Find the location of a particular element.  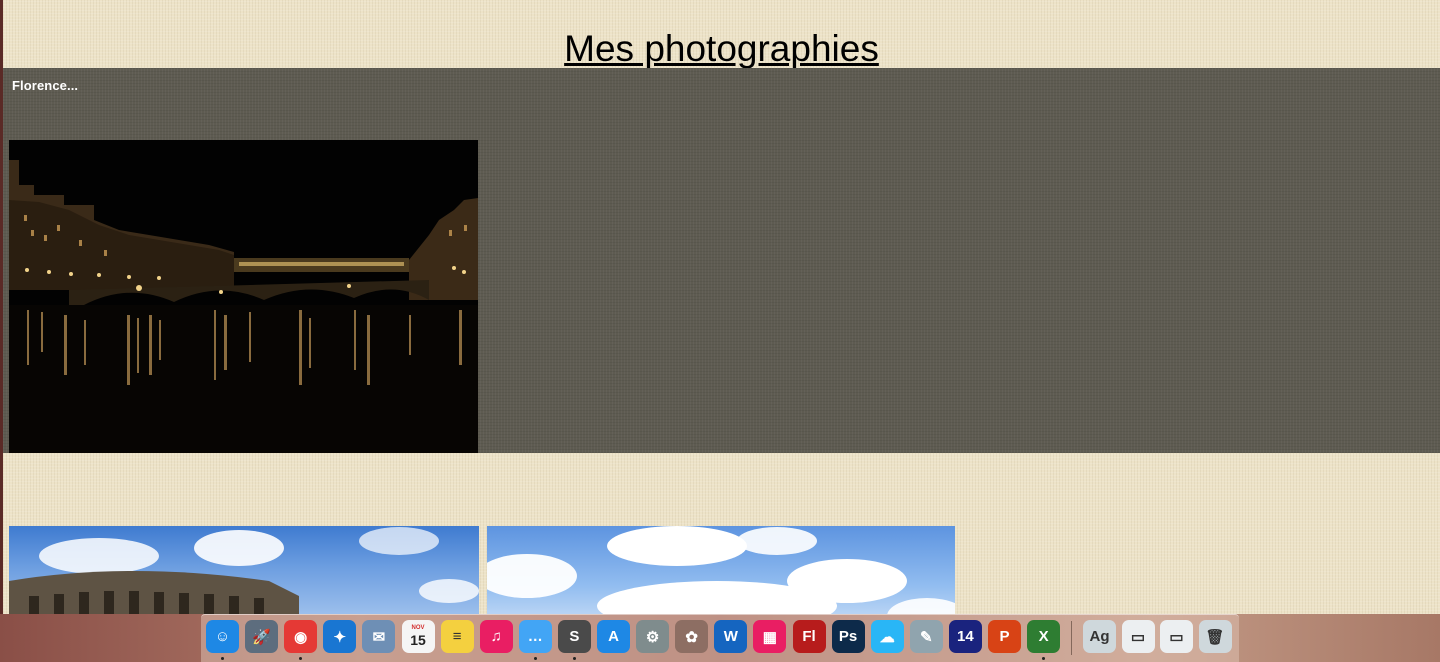

system-preferences-glyph: ⚙ is located at coordinates (652, 637).